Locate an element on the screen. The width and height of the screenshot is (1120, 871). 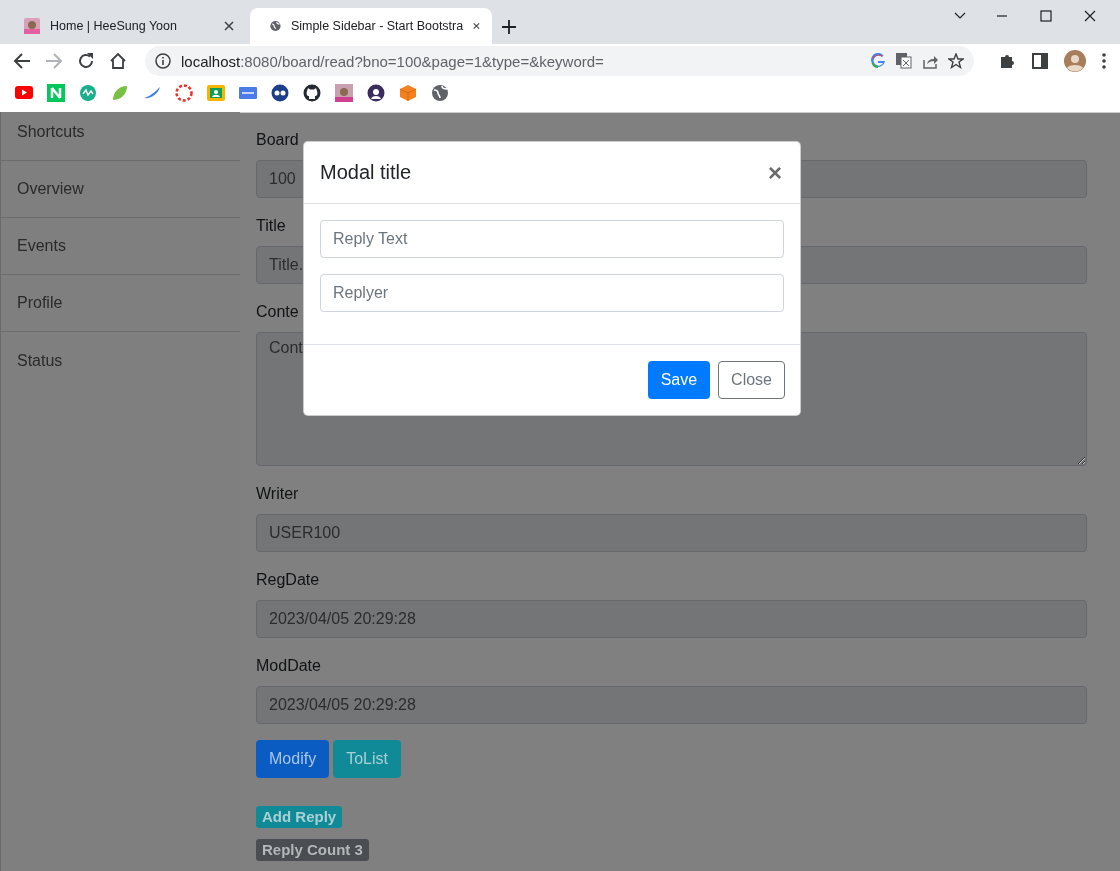
field-label: Writer is located at coordinates (278, 494).